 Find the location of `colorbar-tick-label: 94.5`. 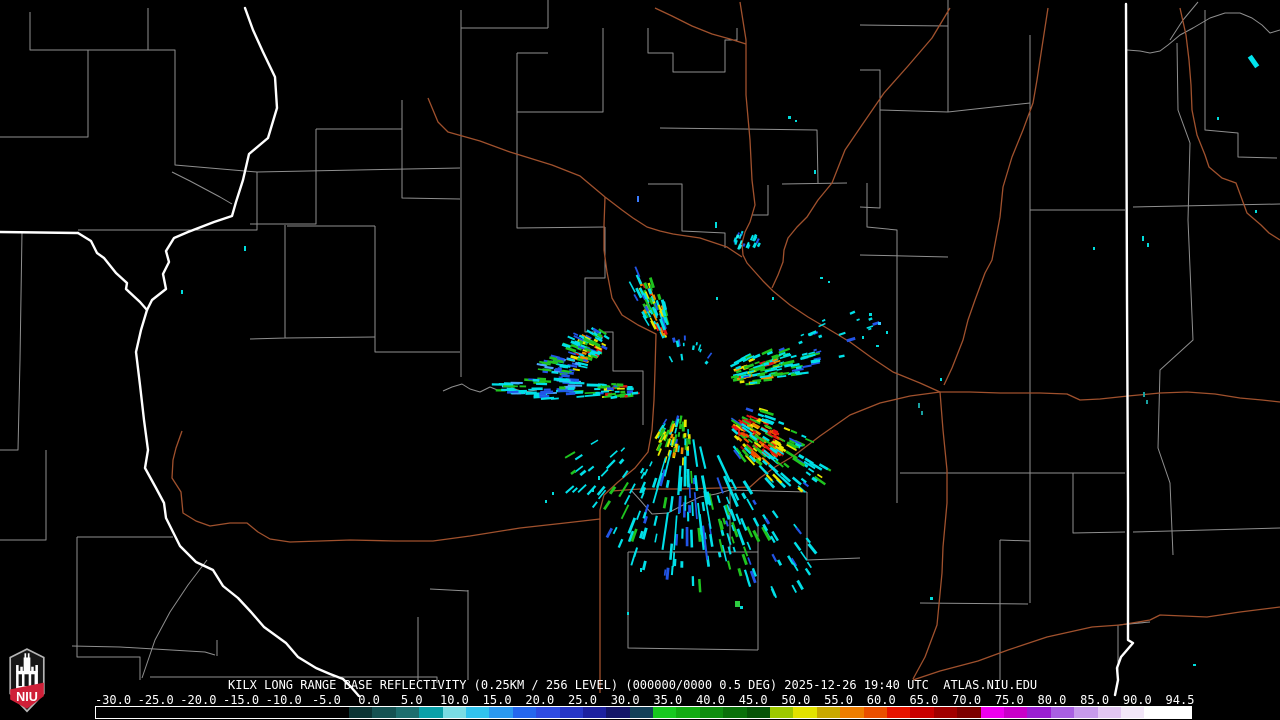

colorbar-tick-label: 94.5 is located at coordinates (1180, 700).